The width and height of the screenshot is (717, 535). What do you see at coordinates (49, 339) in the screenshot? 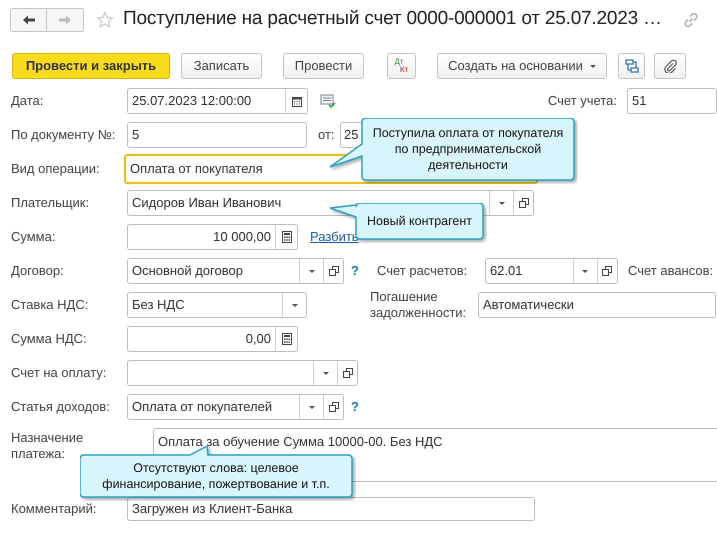
I see `field-label: Сумма НДС:` at bounding box center [49, 339].